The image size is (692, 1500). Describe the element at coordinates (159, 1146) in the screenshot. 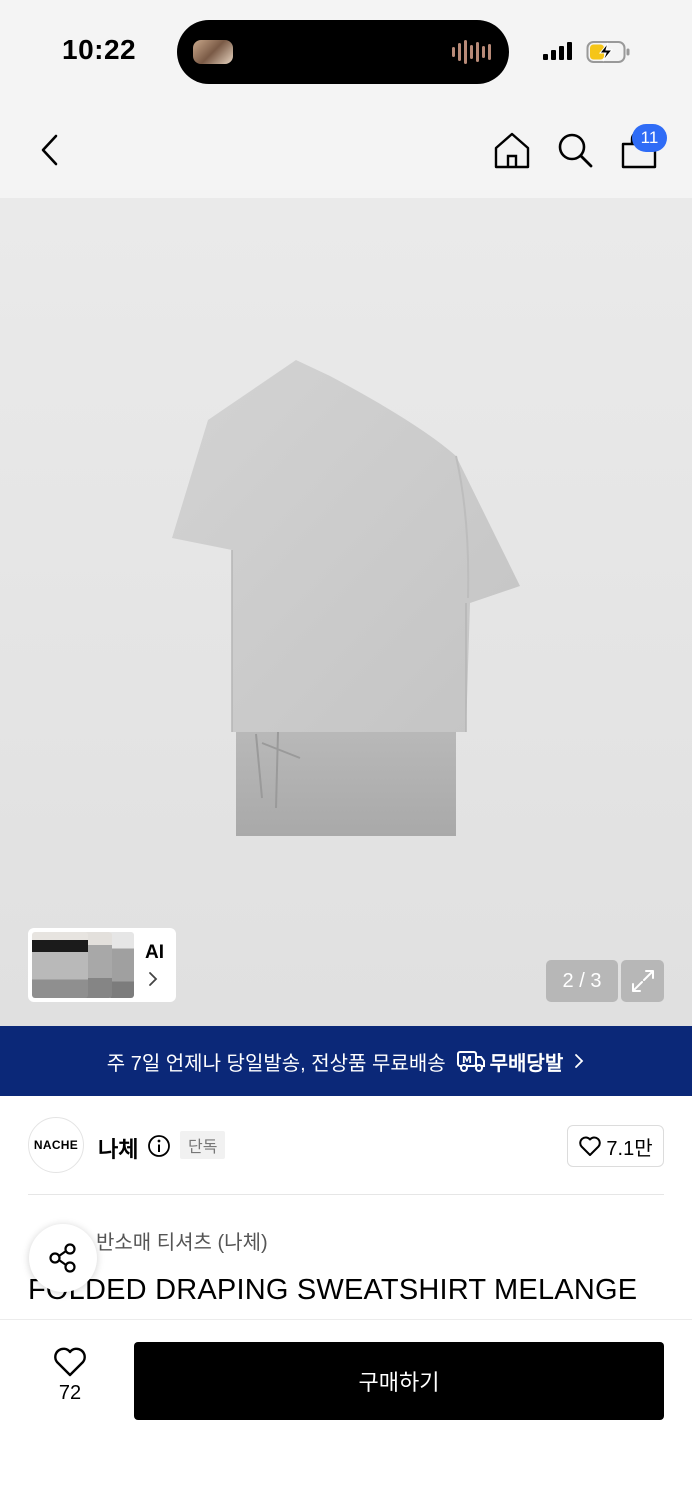

I see `info-icon` at that location.